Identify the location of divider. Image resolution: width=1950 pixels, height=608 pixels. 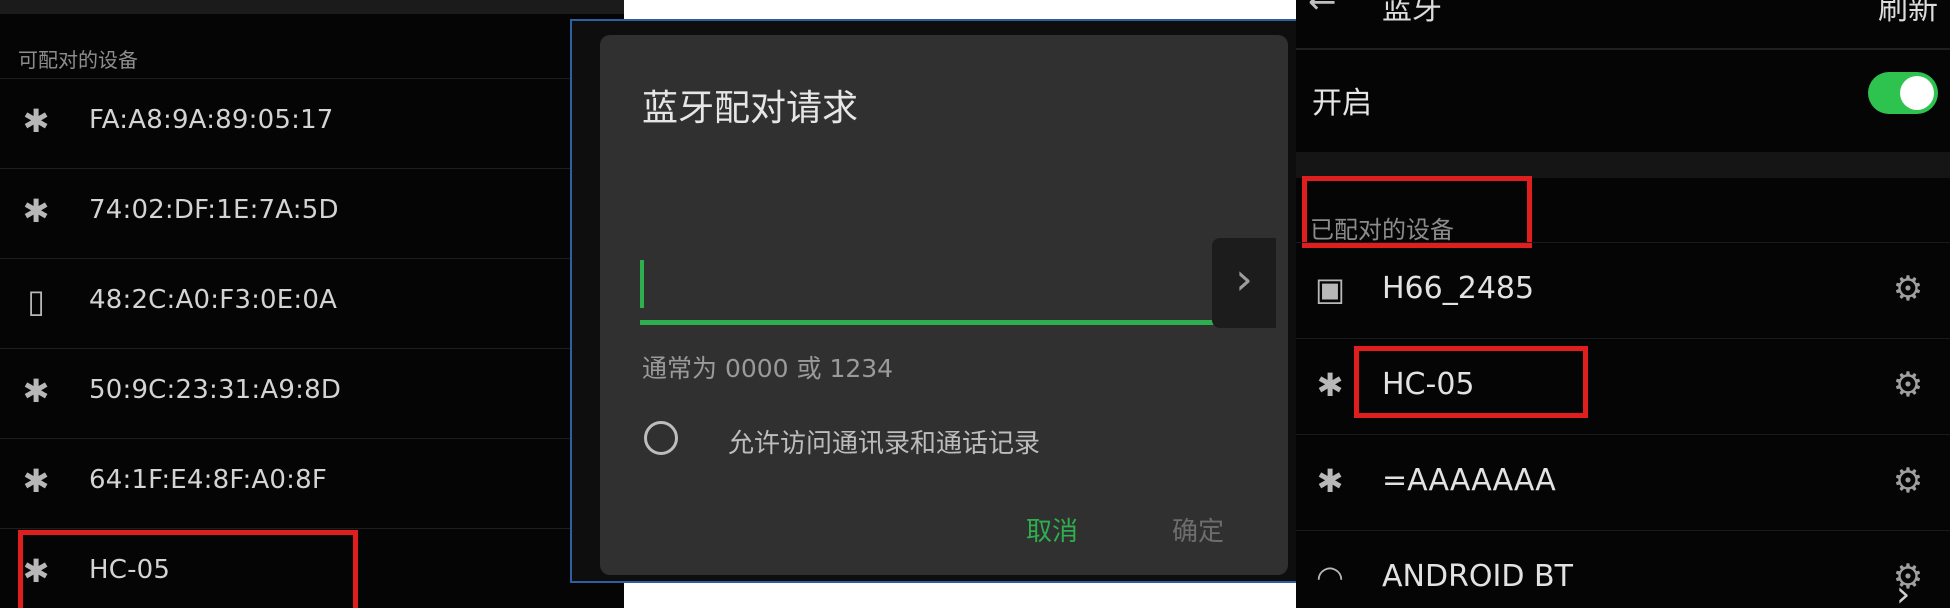
(1623, 49).